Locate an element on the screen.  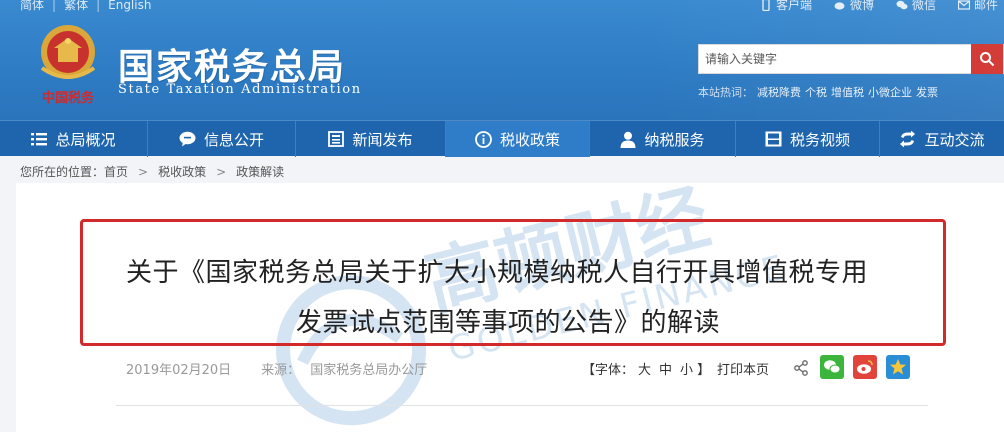
font-size-medium: 中 is located at coordinates (665, 370).